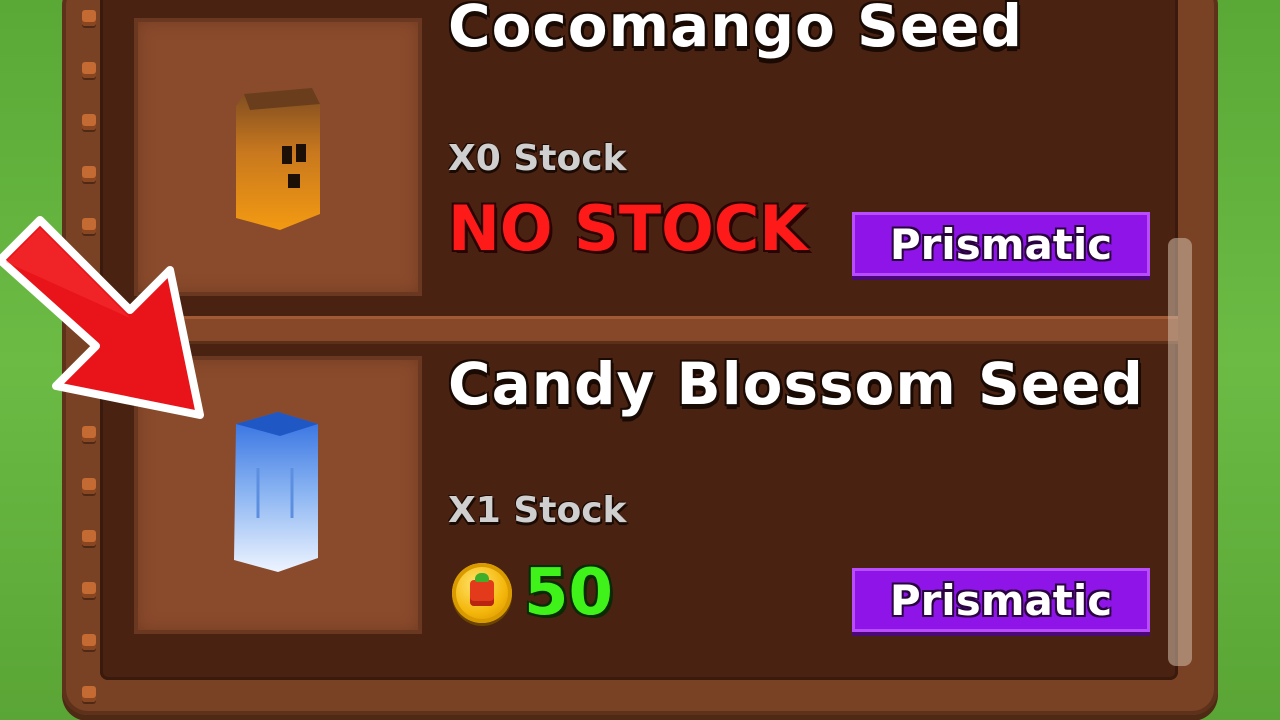  Describe the element at coordinates (628, 228) in the screenshot. I see `no-stock-label: NO STOCK` at that location.